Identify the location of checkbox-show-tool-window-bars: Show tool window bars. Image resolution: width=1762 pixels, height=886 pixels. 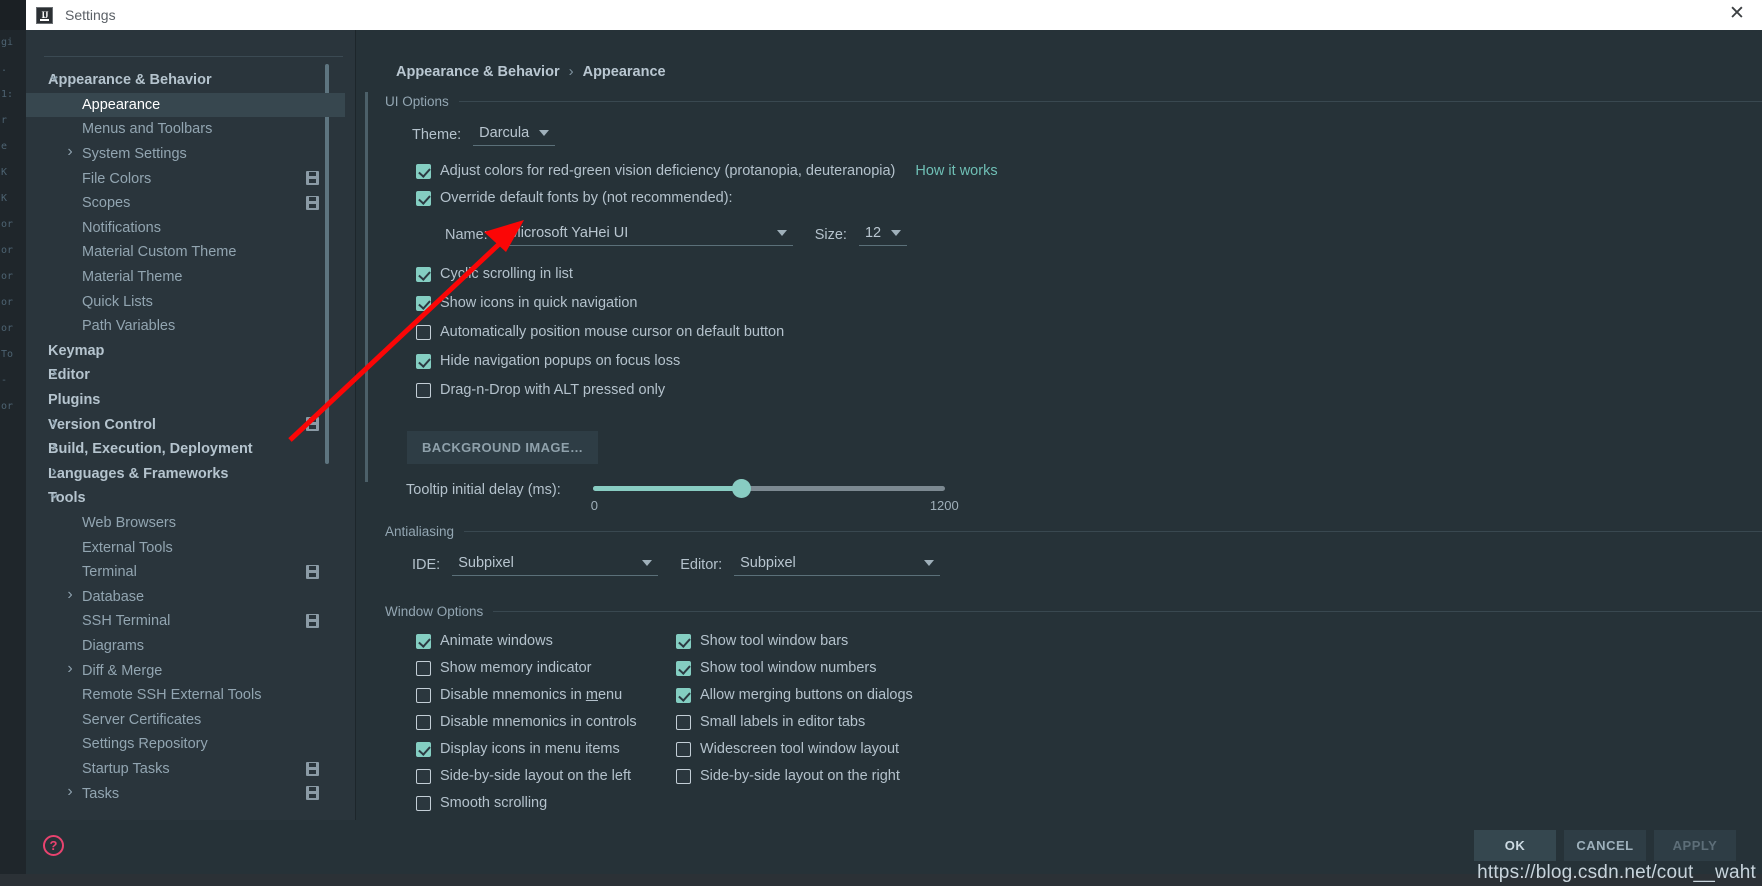
(794, 641).